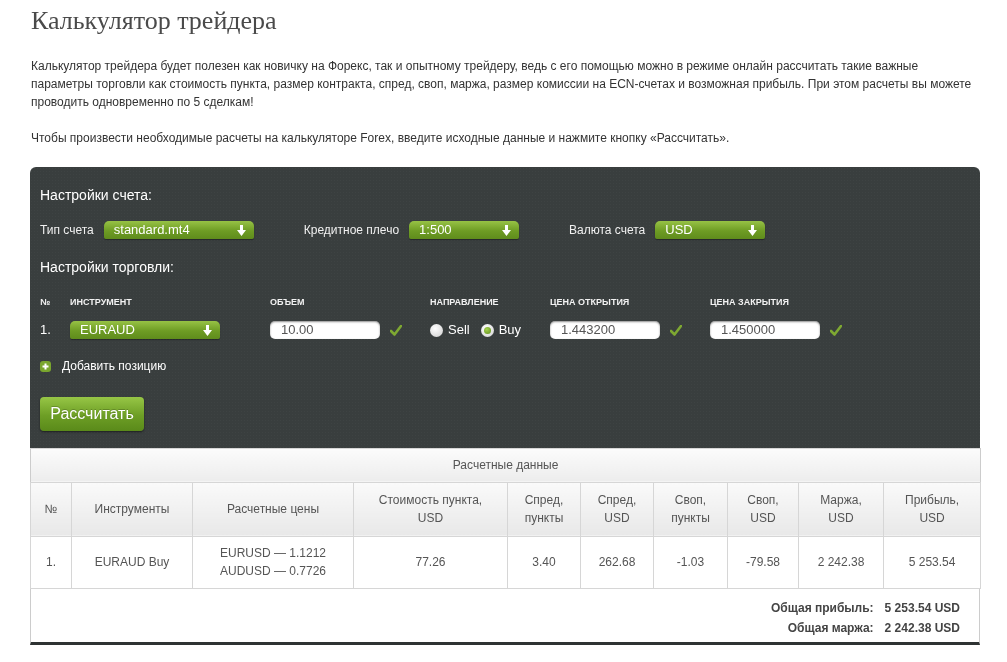 This screenshot has width=1007, height=662. Describe the element at coordinates (381, 138) in the screenshot. I see `intro-paragraph: Чтобы произвести необходимые расчеты на калькуляторе Forex, введите исходные данные и нажмите кнопку «Рассчитать».` at that location.